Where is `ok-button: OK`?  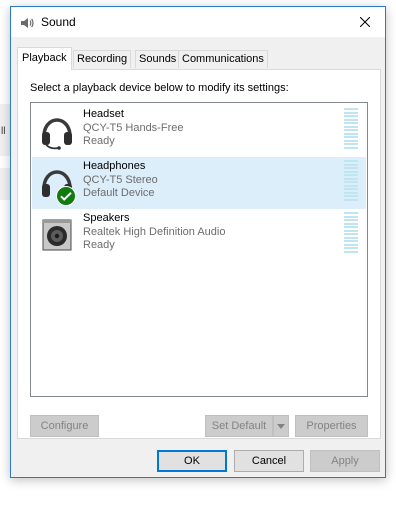 ok-button: OK is located at coordinates (192, 461).